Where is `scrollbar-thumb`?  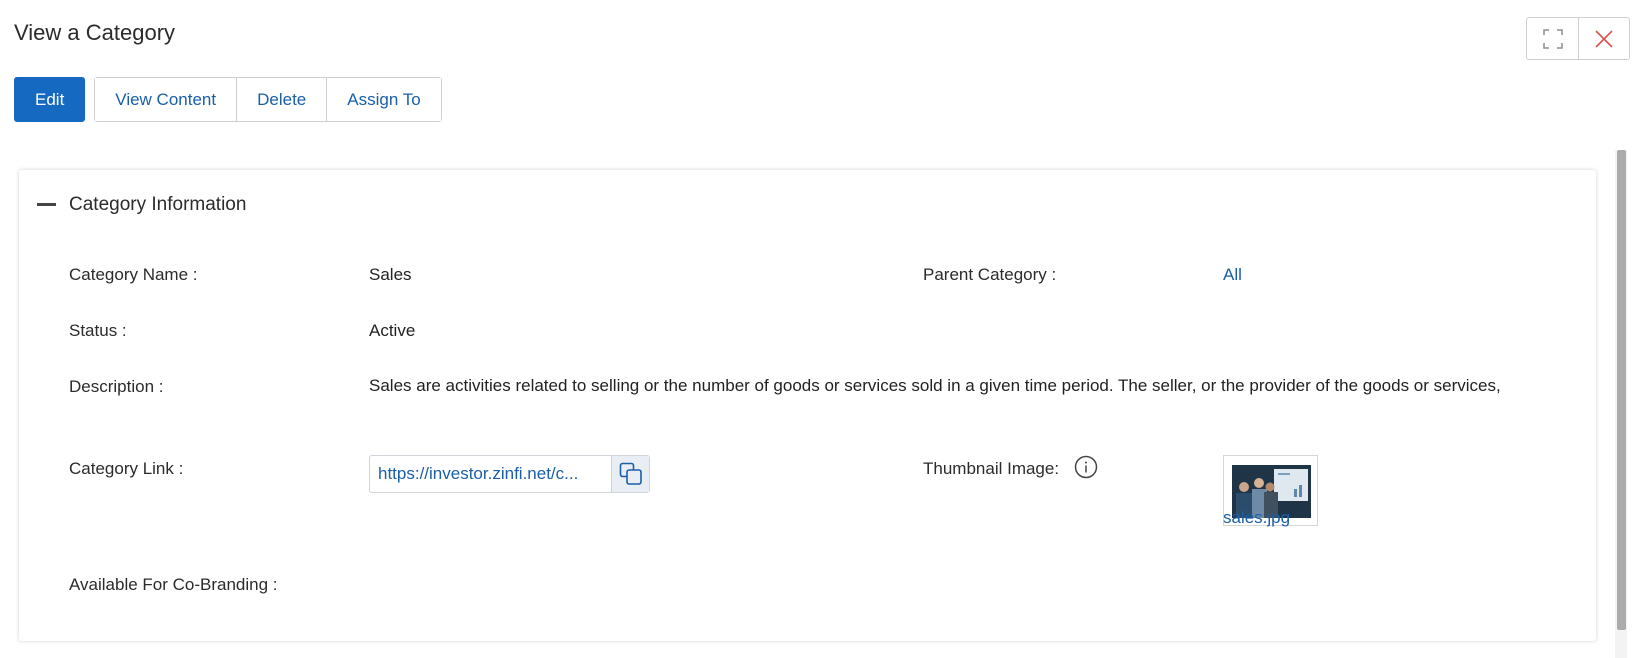
scrollbar-thumb is located at coordinates (1621, 390).